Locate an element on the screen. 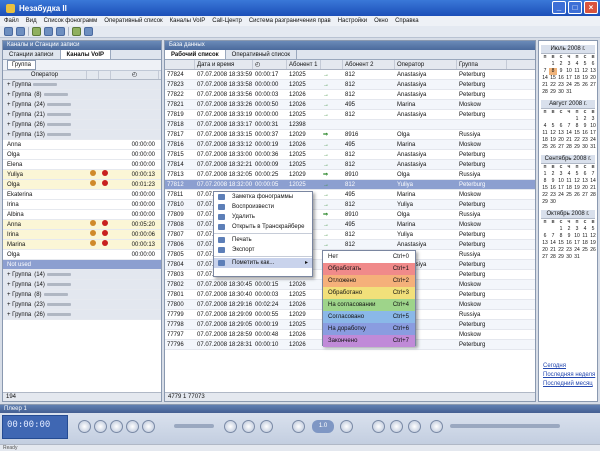 The width and height of the screenshot is (600, 451). marker-button is located at coordinates (248, 426).